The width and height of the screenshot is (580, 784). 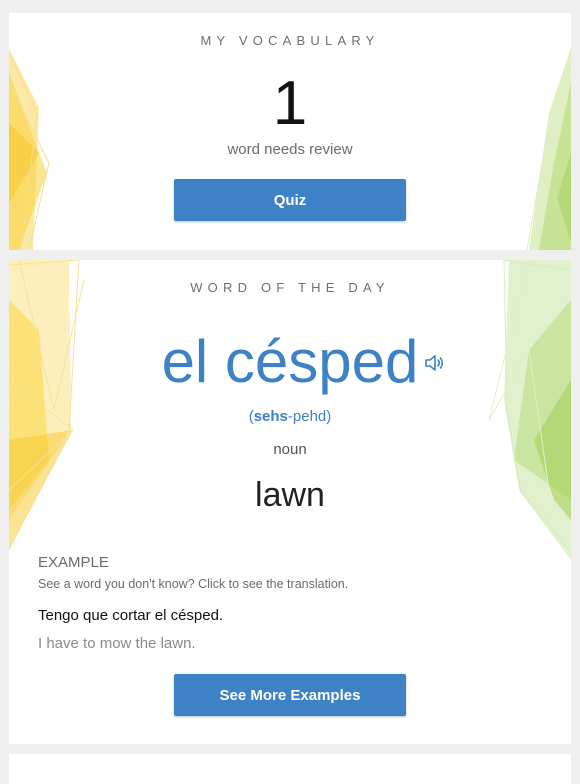 What do you see at coordinates (270, 416) in the screenshot?
I see `pronunciation-stressed: sehs` at bounding box center [270, 416].